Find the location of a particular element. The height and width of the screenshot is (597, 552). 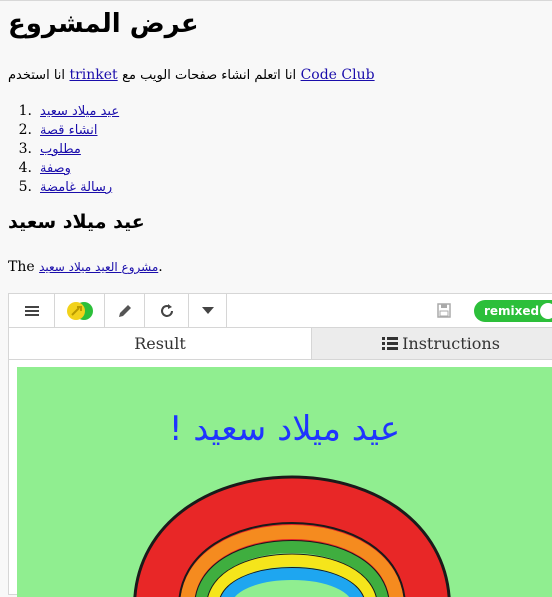

list-number: 4. is located at coordinates (25, 168).